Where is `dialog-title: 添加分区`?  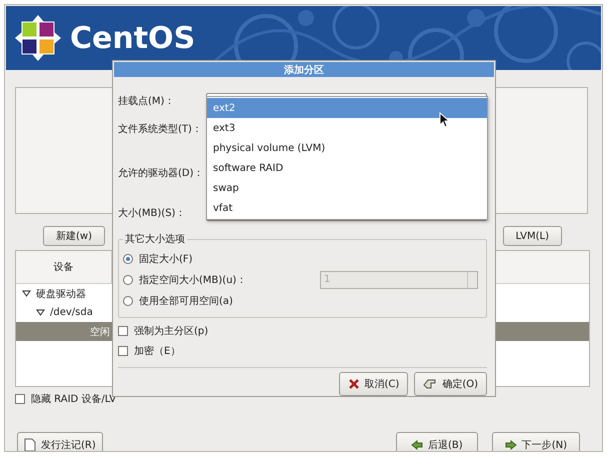 dialog-title: 添加分区 is located at coordinates (304, 69).